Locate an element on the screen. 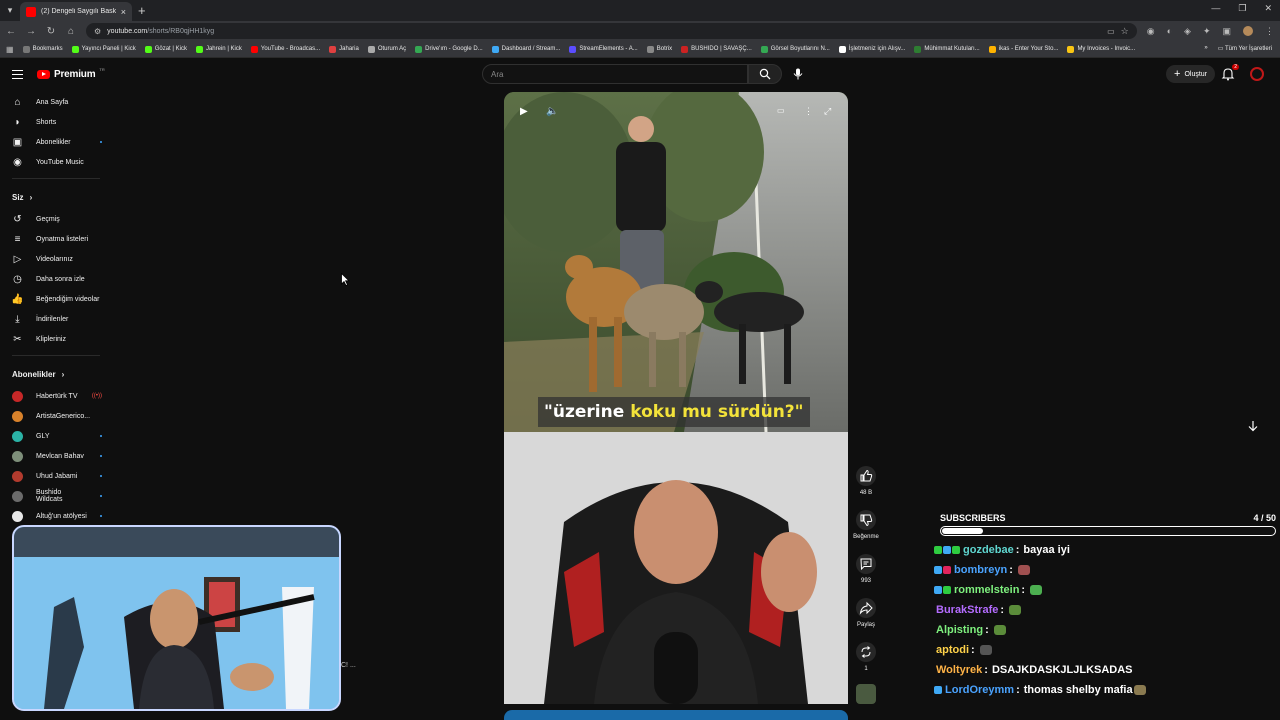 The image size is (1280, 720). extension-icon: ◐ is located at coordinates (1169, 31).